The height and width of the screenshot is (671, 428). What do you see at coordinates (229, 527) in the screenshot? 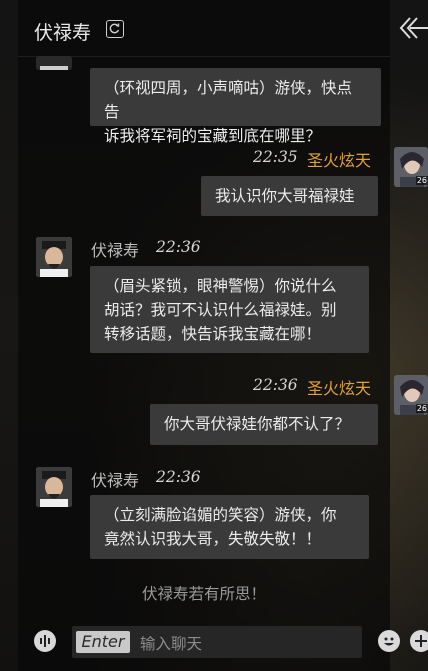
I see `npc-message-bubble: （立刻满脸谄媚的笑容）游侠，你 竟然认识我大哥，失敬失敬！！` at bounding box center [229, 527].